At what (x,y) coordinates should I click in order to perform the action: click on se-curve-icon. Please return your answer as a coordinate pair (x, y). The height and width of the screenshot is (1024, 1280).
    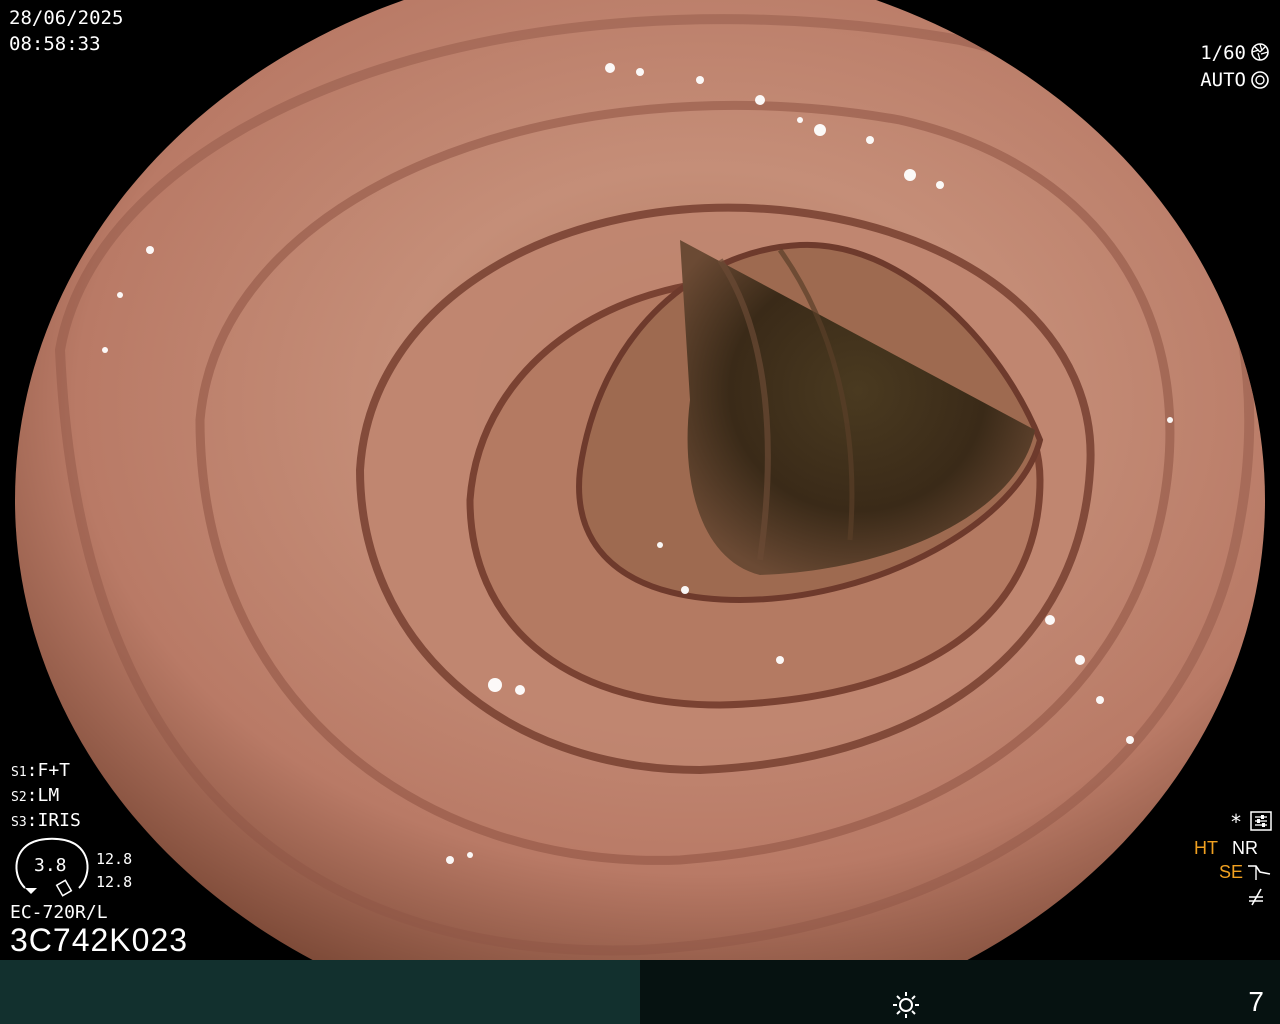
    Looking at the image, I should click on (1259, 872).